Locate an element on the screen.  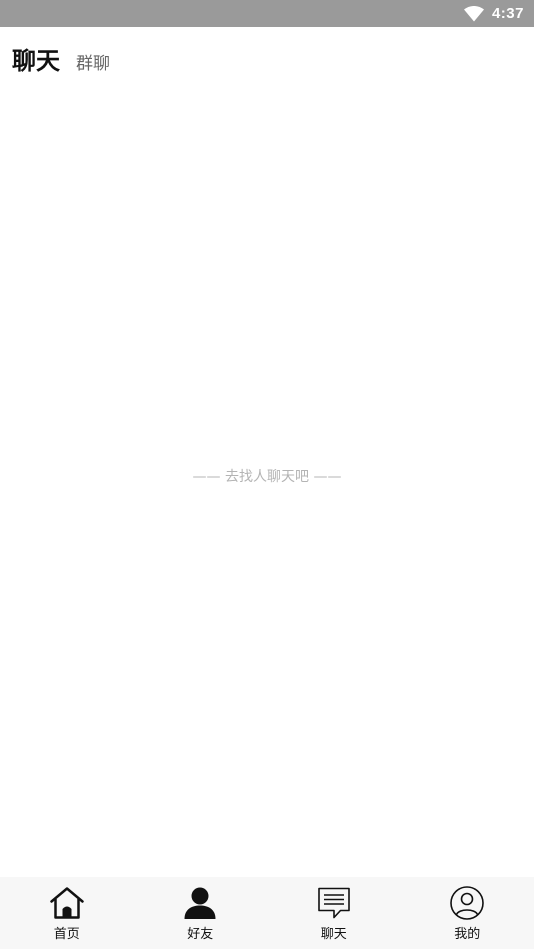
nav-item-chat: 聊天 is located at coordinates (334, 913).